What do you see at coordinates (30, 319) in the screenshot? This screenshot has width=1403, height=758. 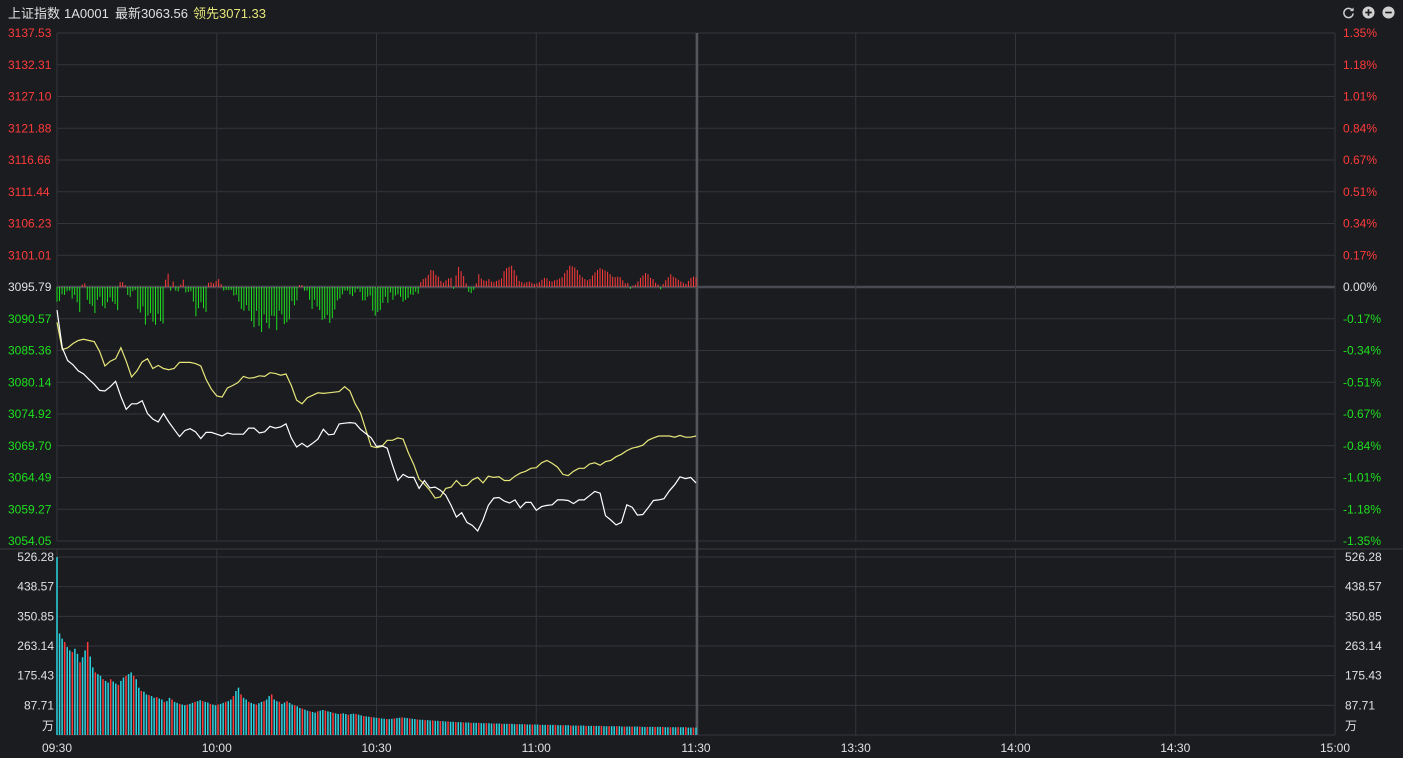 I see `price-tick-label: 3090.57` at bounding box center [30, 319].